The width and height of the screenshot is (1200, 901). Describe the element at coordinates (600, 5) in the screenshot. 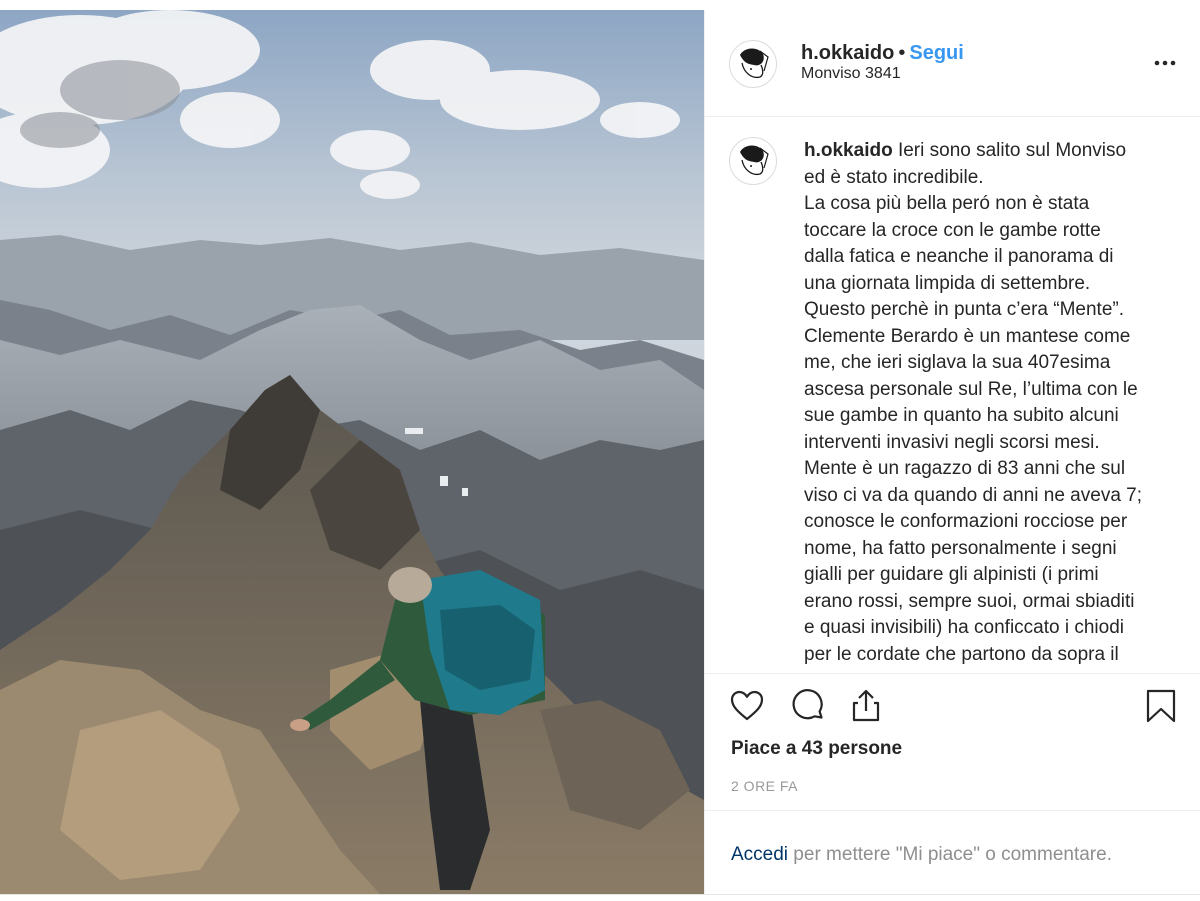

I see `top-strip` at that location.